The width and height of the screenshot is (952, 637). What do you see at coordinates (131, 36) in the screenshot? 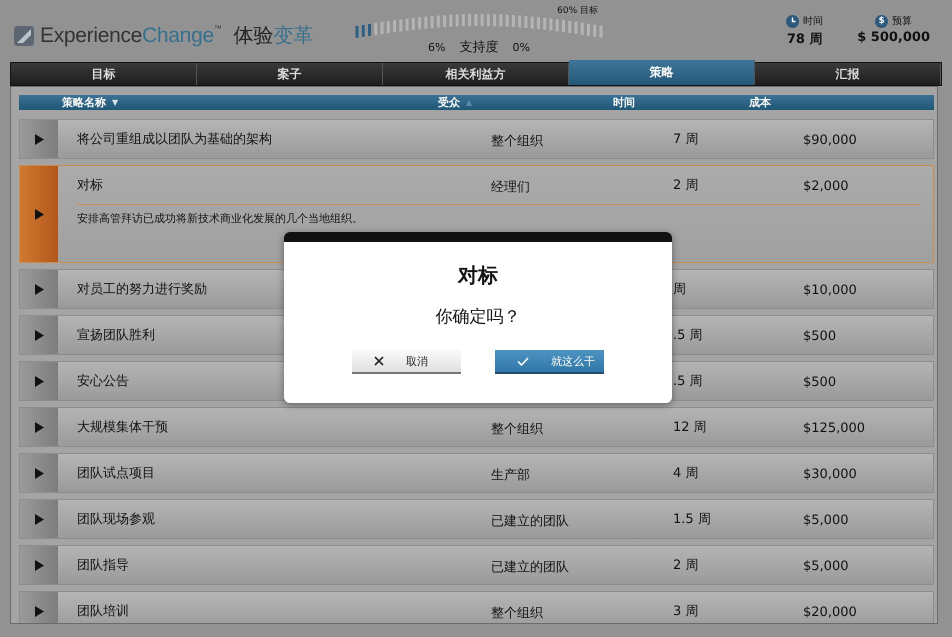
I see `logo-text: ExperienceChange$^{™}$` at bounding box center [131, 36].